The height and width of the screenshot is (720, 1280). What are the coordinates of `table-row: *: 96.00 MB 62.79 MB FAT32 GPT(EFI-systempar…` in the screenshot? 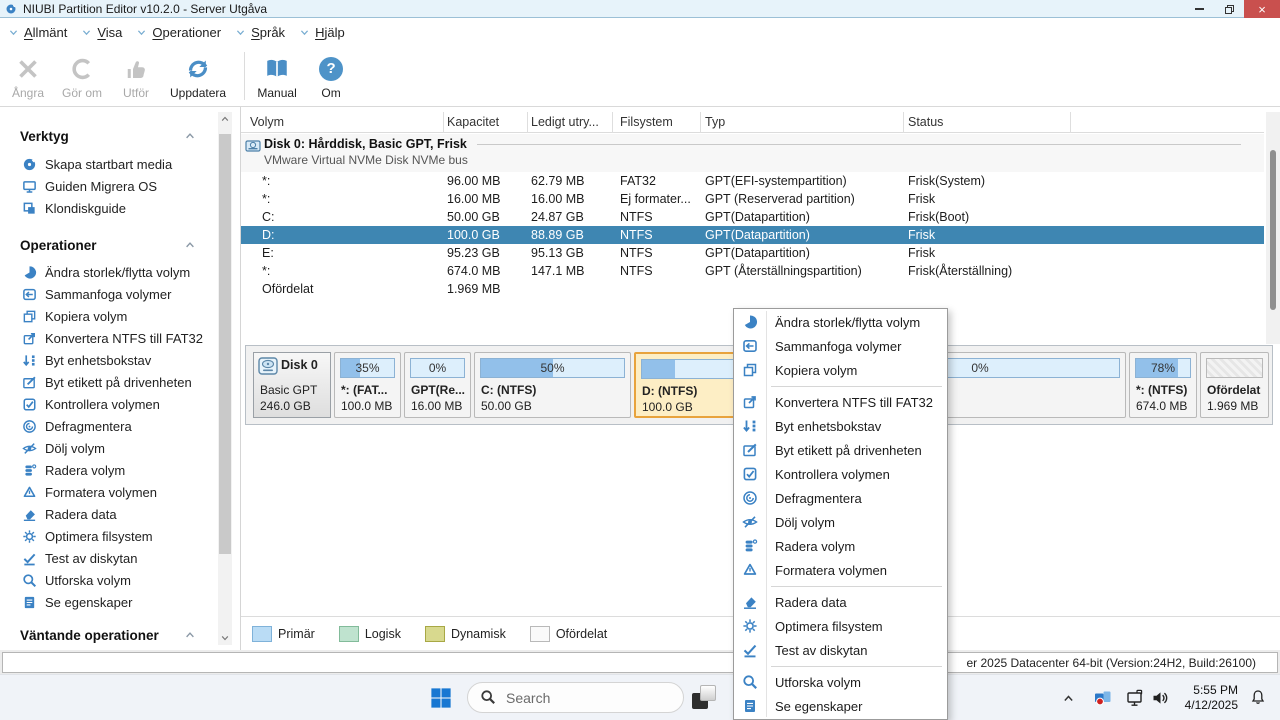 It's located at (752, 181).